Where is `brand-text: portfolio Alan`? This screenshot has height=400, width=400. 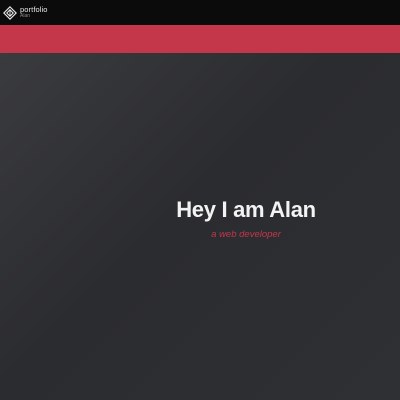
brand-text: portfolio Alan is located at coordinates (34, 13).